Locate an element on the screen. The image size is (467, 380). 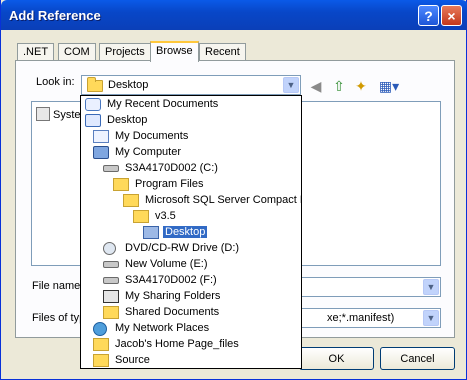
list-item-label: S3A4170D002 (C:) is located at coordinates (171, 168).